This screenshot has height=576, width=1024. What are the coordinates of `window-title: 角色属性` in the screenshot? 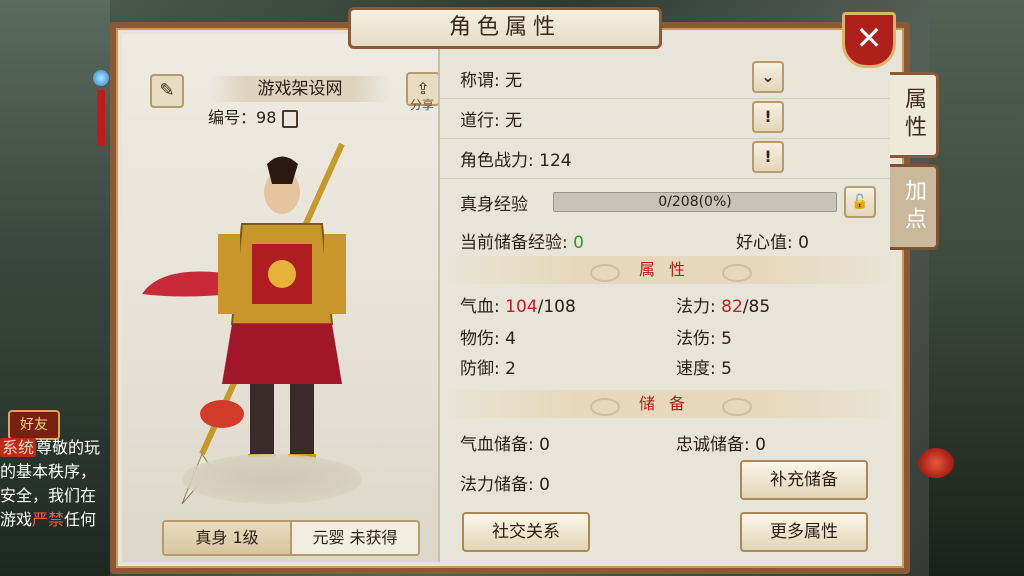 It's located at (505, 28).